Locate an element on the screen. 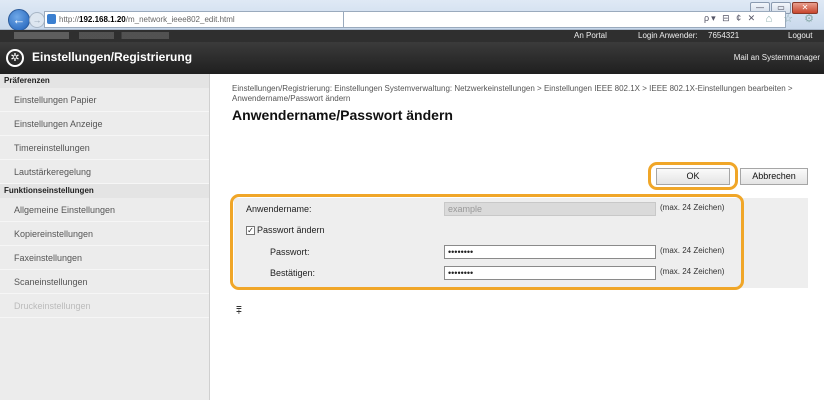 This screenshot has height=400, width=824. app-title: Einstellungen/Registrierung is located at coordinates (112, 57).